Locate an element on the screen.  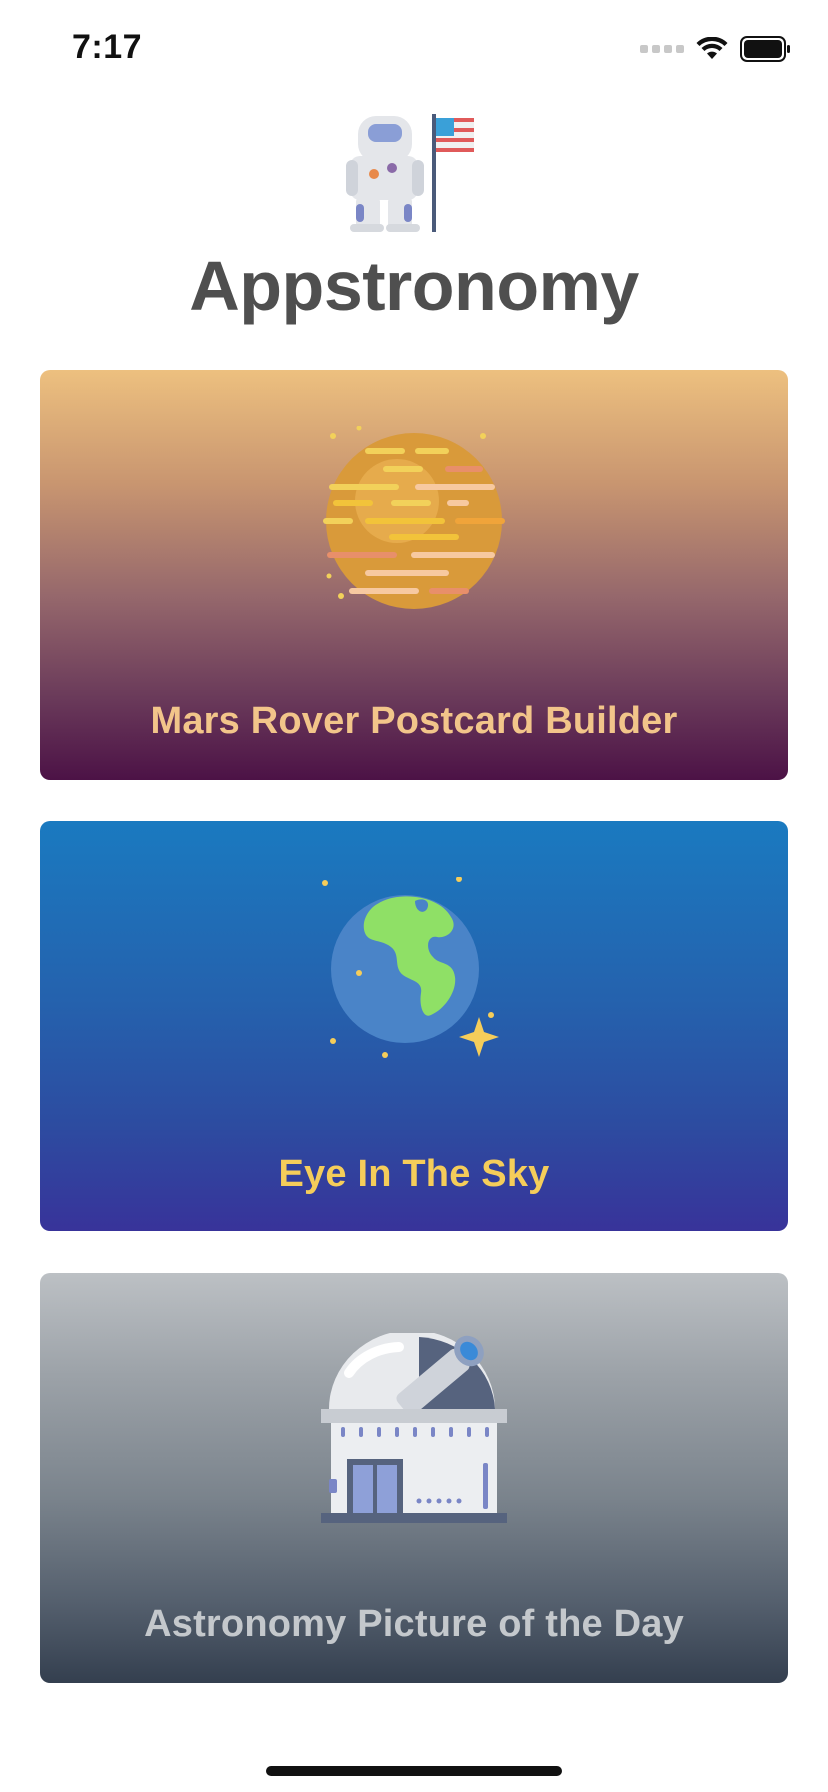
home-indicator is located at coordinates (414, 1771).